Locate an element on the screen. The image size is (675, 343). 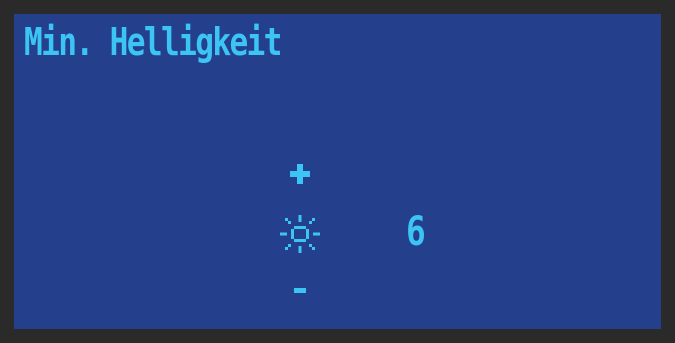
minus-icon is located at coordinates (300, 290).